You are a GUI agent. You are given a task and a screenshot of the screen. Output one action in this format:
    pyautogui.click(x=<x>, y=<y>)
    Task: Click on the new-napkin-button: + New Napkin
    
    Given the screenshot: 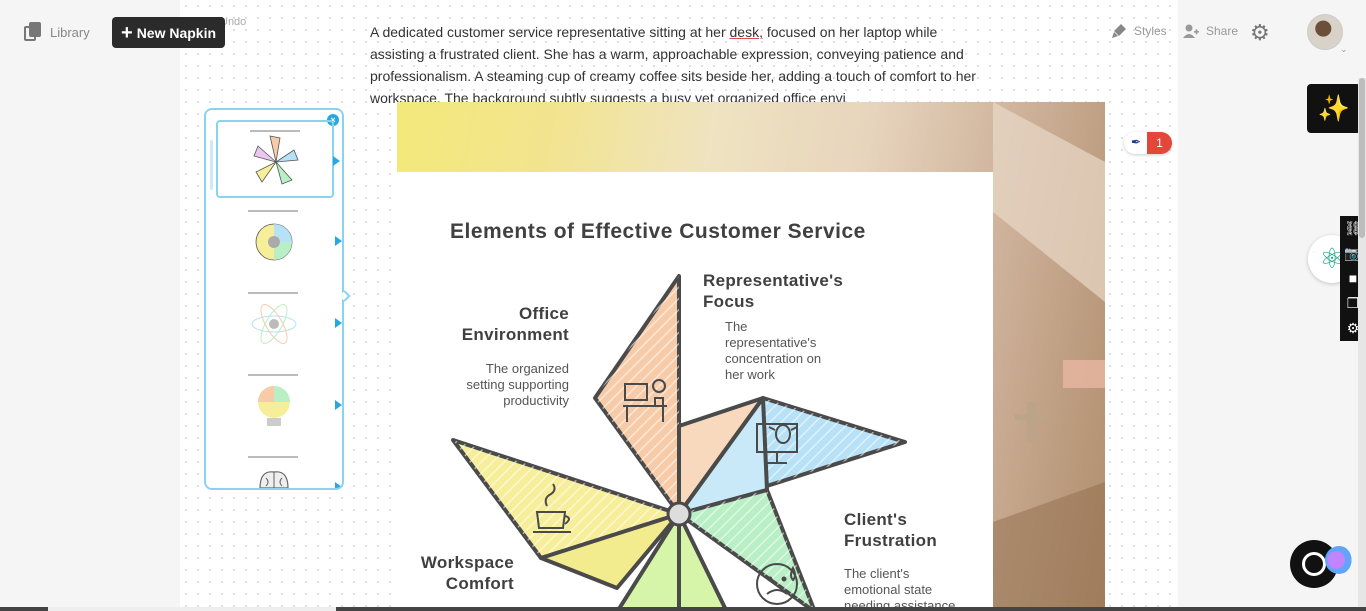 What is the action you would take?
    pyautogui.click(x=169, y=32)
    